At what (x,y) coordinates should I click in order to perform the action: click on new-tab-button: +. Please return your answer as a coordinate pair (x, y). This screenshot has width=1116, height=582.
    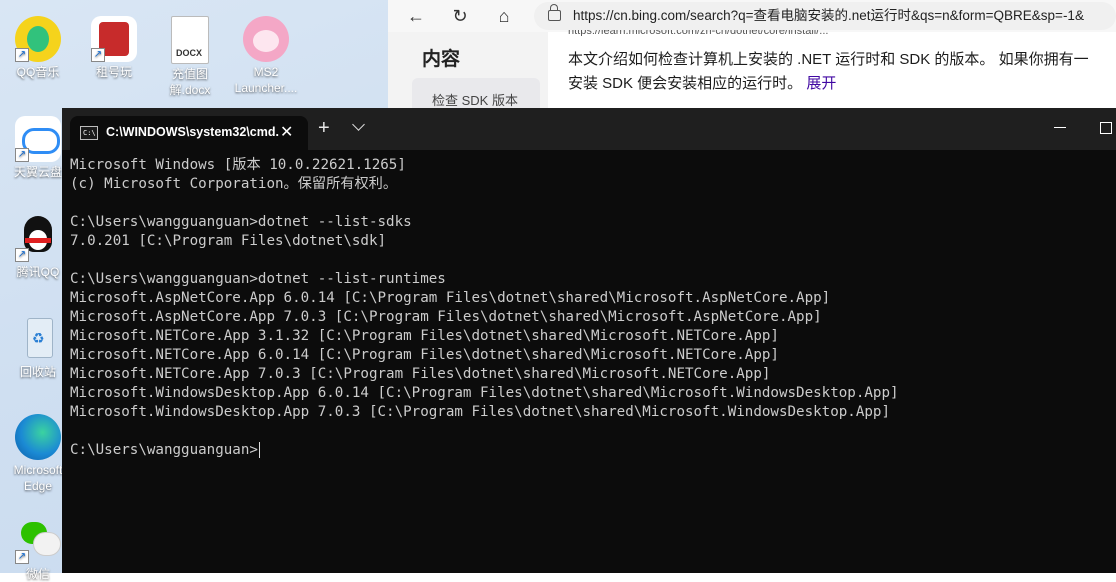
    Looking at the image, I should click on (324, 128).